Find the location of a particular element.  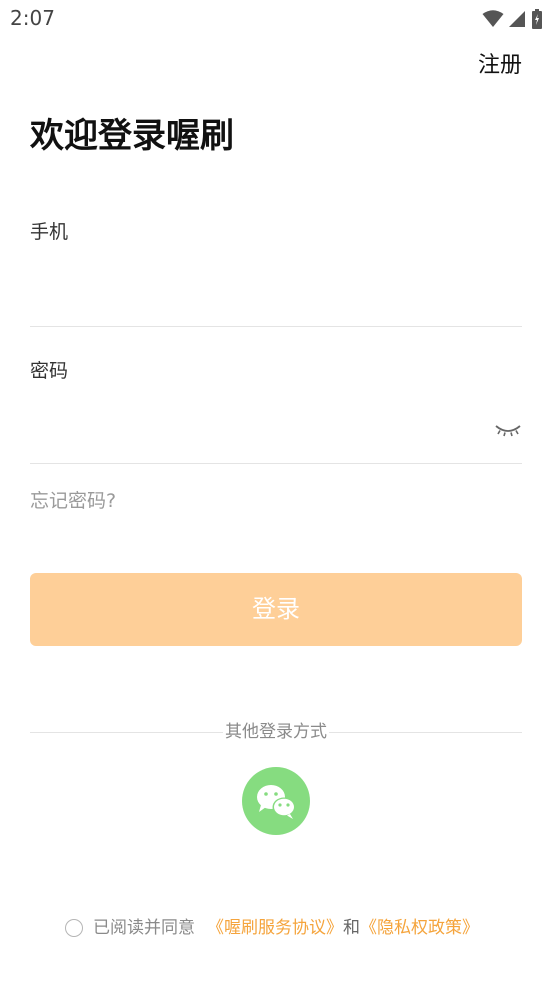

register-link: 注册 is located at coordinates (500, 66).